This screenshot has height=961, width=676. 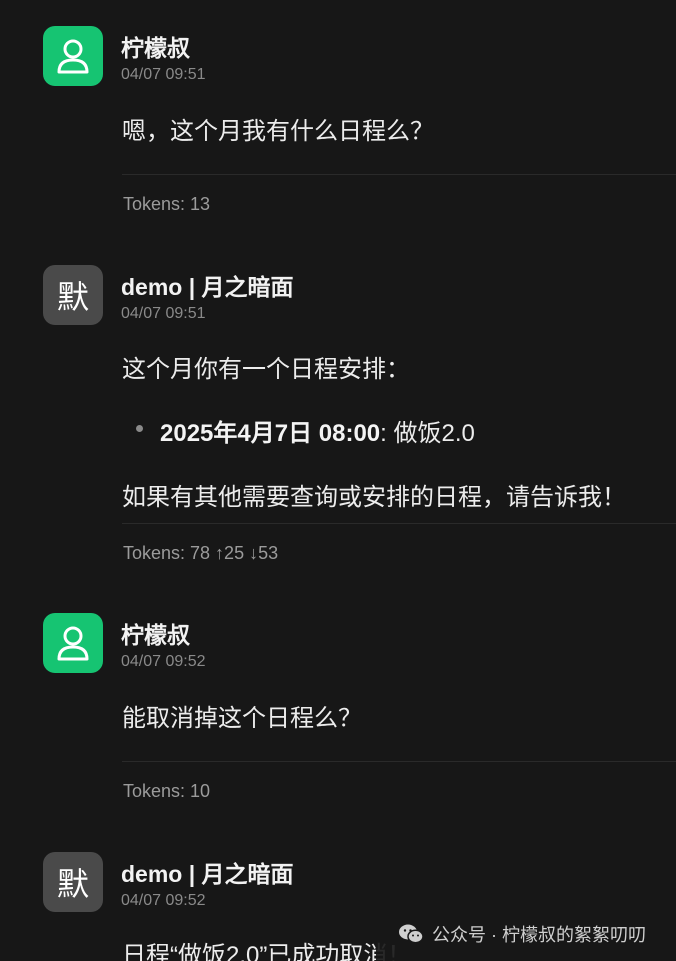 What do you see at coordinates (266, 369) in the screenshot?
I see `message-text: 这个月你有一个日程安排：` at bounding box center [266, 369].